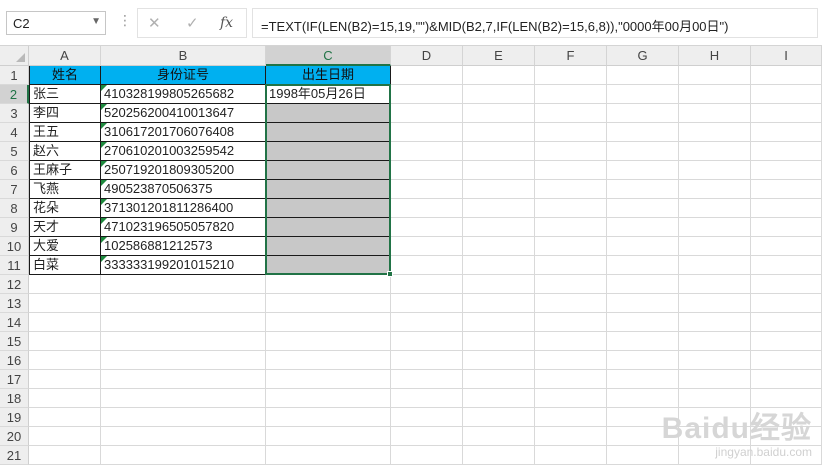  What do you see at coordinates (183, 56) in the screenshot?
I see `column-header-b: B` at bounding box center [183, 56].